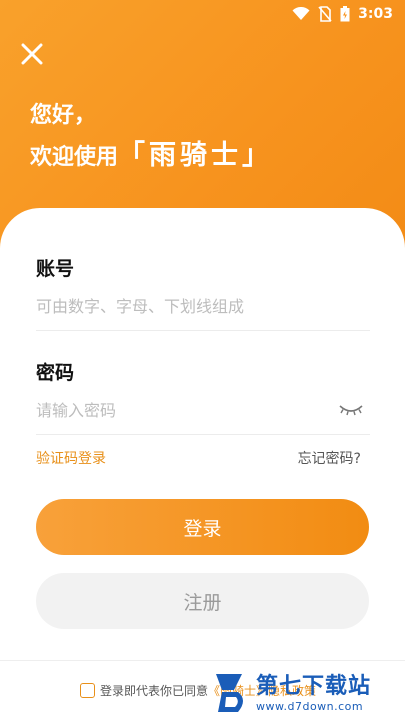 Image resolution: width=405 pixels, height=720 pixels. What do you see at coordinates (55, 373) in the screenshot?
I see `password-label: 密码` at bounding box center [55, 373].